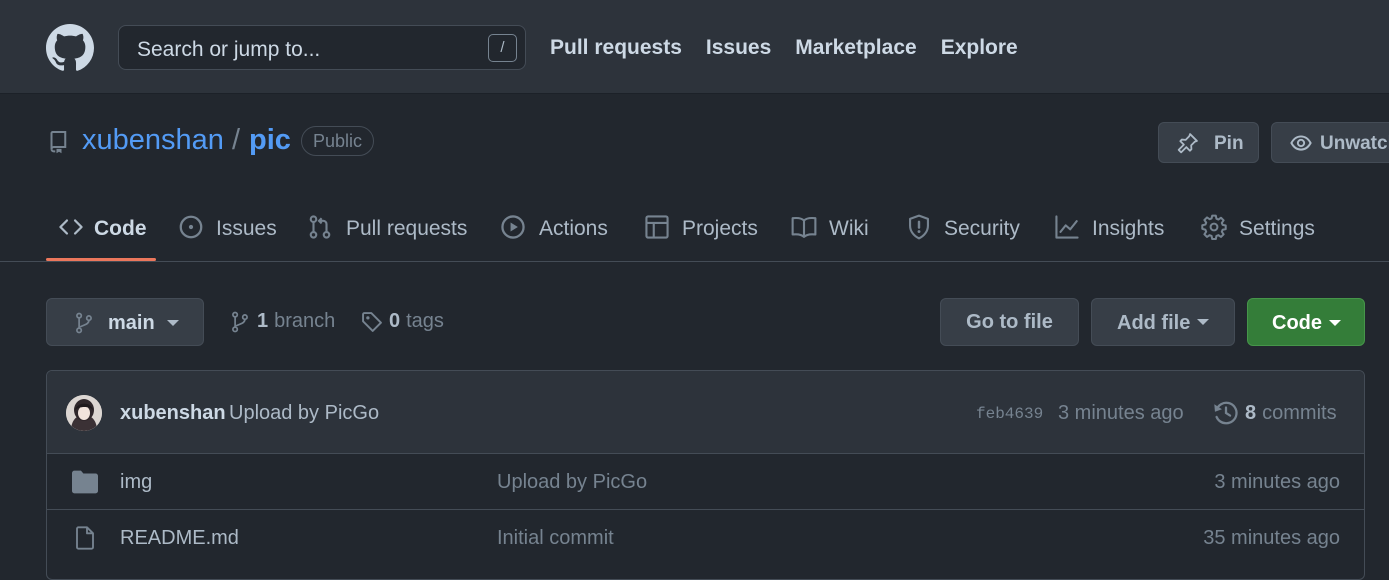 The image size is (1389, 580). What do you see at coordinates (616, 48) in the screenshot?
I see `nav-pull-requests: Pull requests` at bounding box center [616, 48].